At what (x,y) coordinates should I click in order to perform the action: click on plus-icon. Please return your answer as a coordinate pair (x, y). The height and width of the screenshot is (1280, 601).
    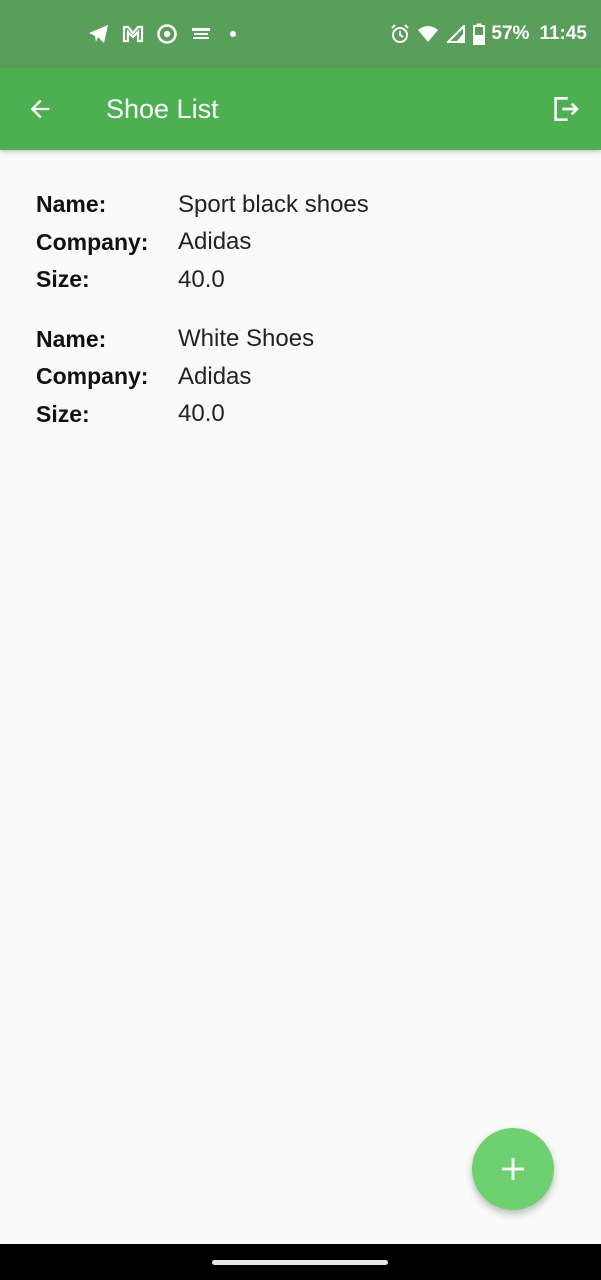
    Looking at the image, I should click on (513, 1169).